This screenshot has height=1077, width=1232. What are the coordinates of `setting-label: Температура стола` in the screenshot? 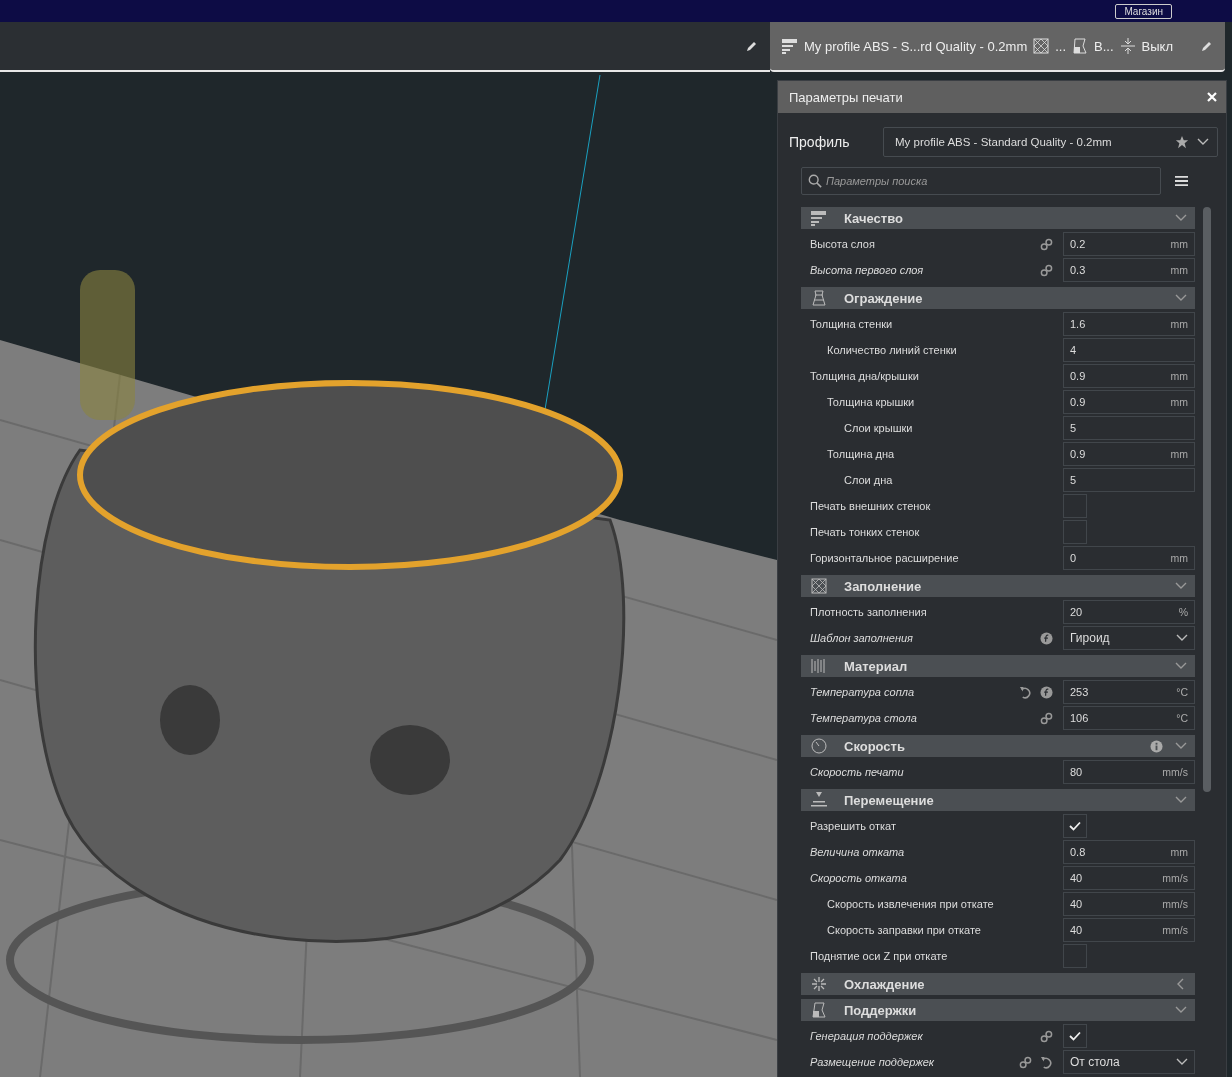 It's located at (863, 718).